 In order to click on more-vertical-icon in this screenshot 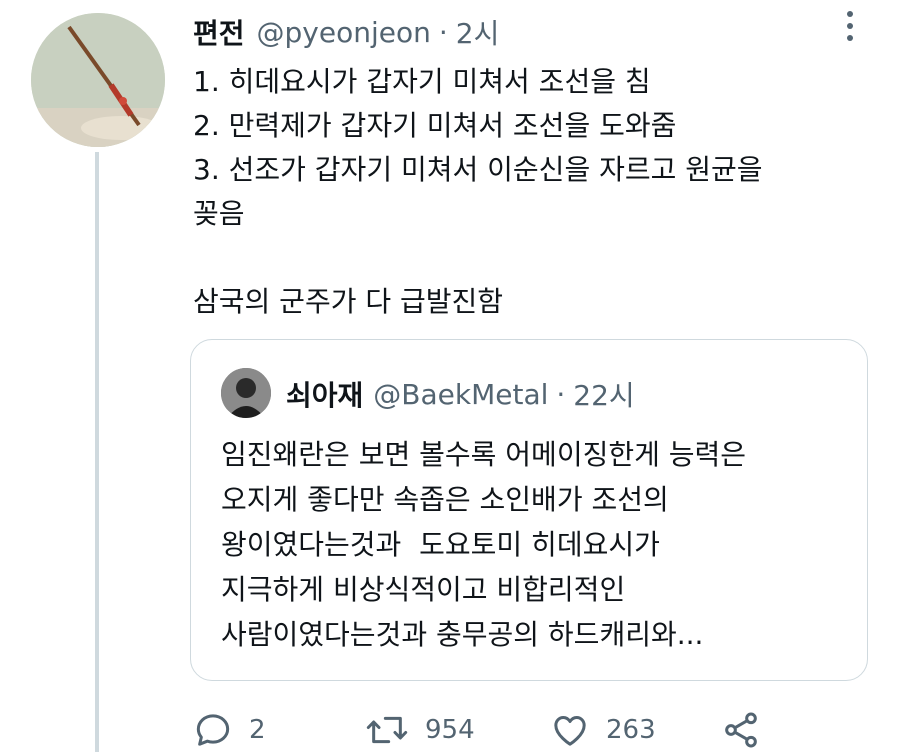, I will do `click(850, 26)`.